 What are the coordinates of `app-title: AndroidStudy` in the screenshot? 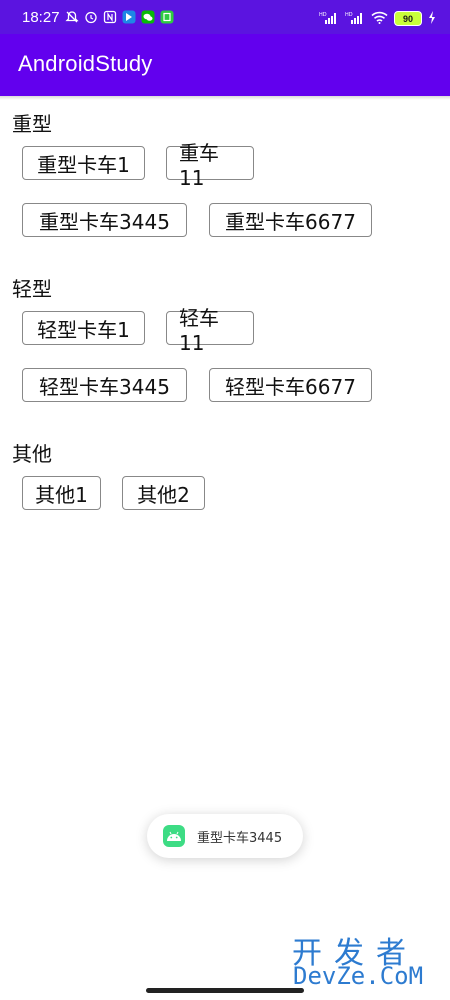 It's located at (85, 63).